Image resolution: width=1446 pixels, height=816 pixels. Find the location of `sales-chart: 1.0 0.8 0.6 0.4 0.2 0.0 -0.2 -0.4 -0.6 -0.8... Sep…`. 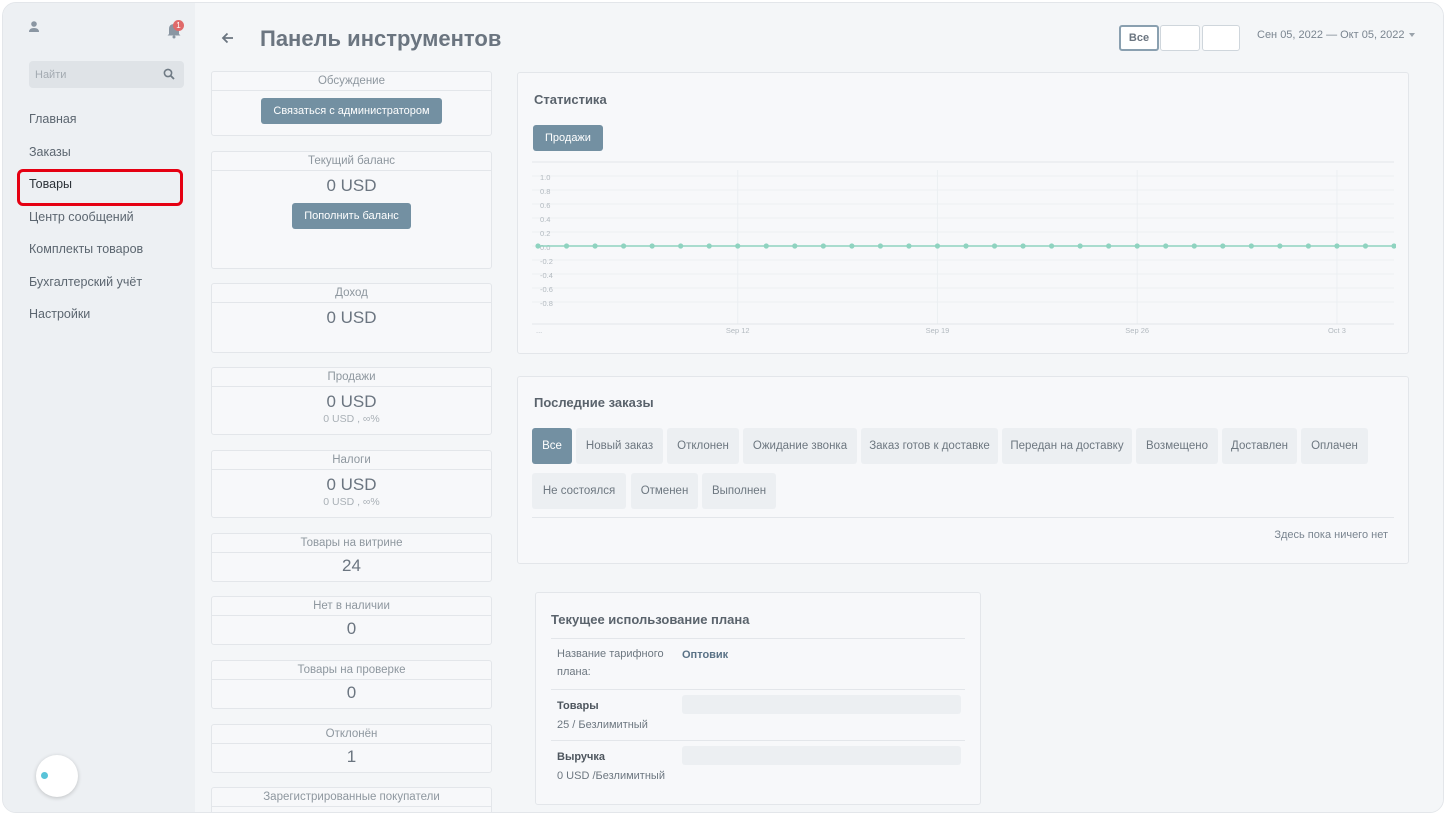

sales-chart: 1.0 0.8 0.6 0.4 0.2 0.0 -0.2 -0.4 -0.6 -0.8... Sep… is located at coordinates (964, 248).